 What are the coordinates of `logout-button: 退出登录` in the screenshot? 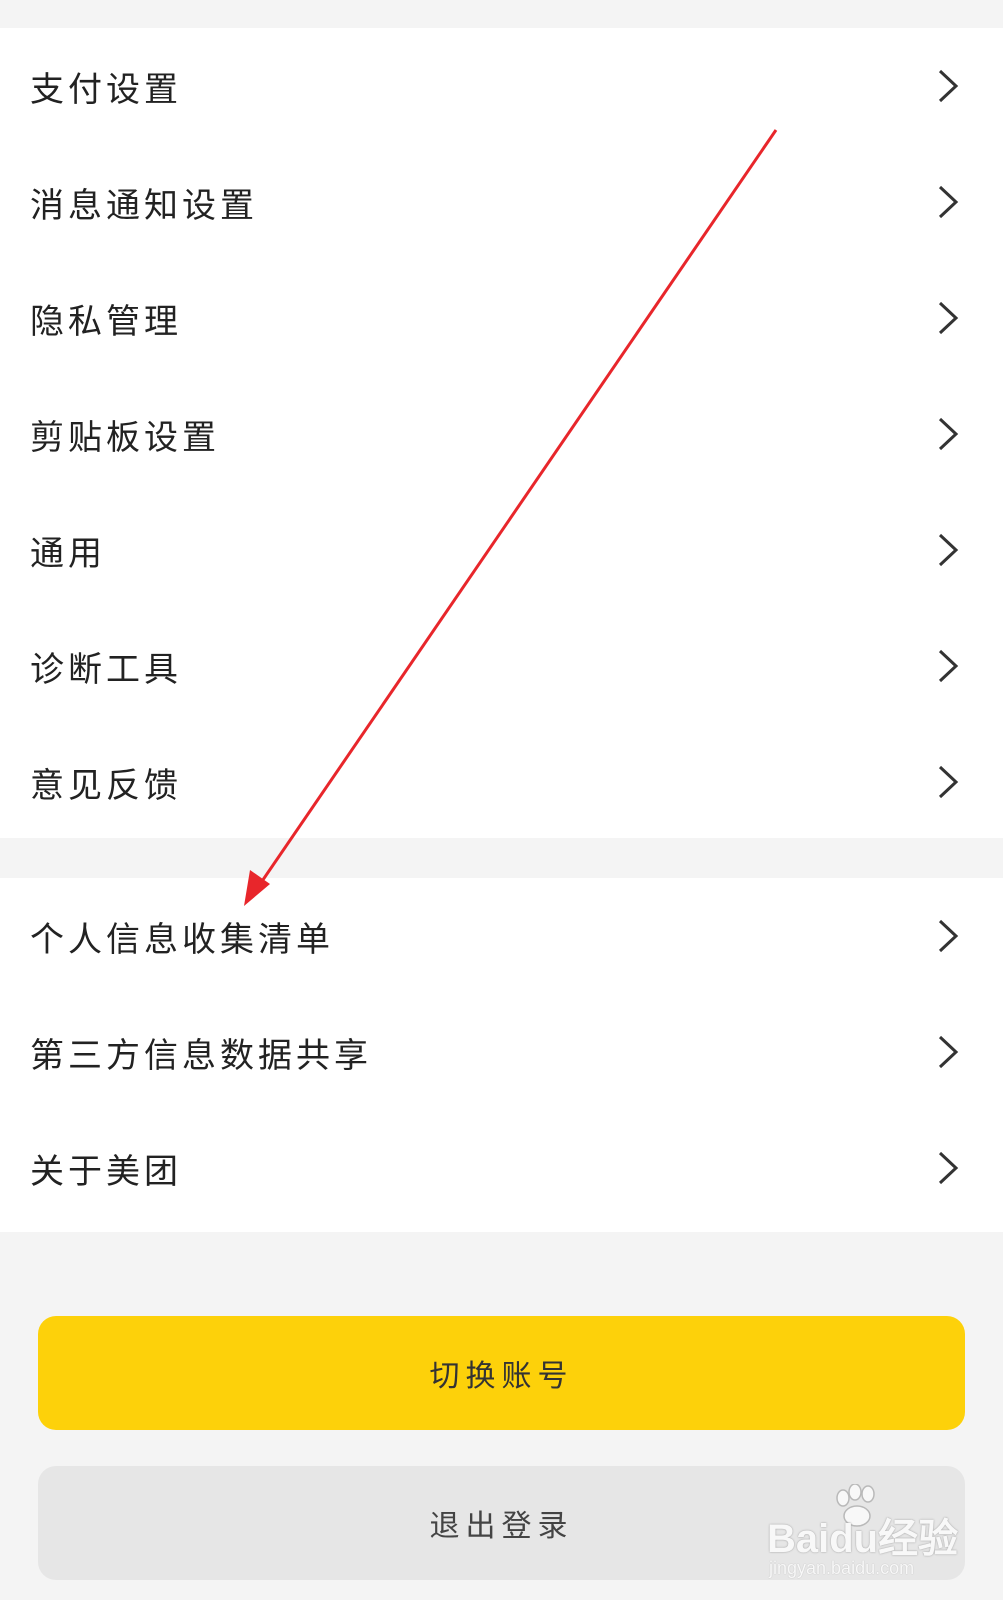 It's located at (501, 1523).